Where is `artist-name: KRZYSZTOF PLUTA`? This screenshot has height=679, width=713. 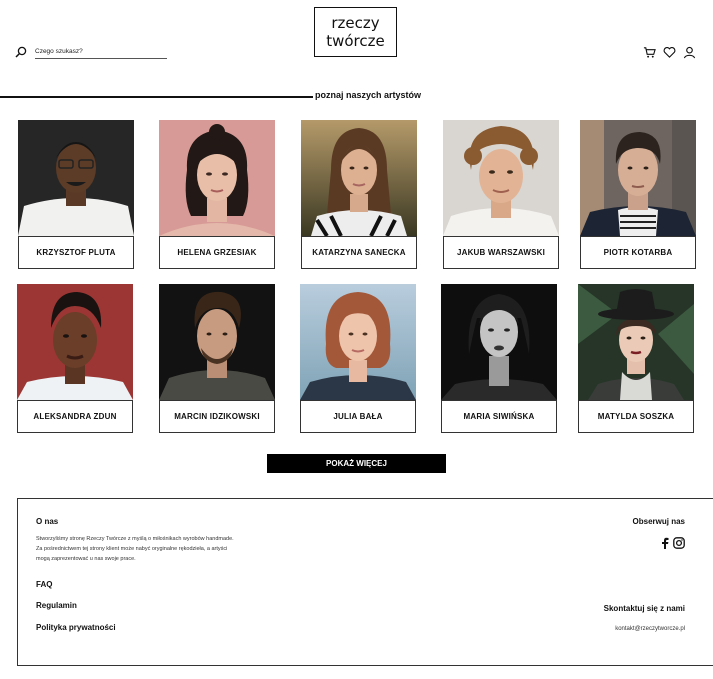
artist-name: KRZYSZTOF PLUTA is located at coordinates (76, 252).